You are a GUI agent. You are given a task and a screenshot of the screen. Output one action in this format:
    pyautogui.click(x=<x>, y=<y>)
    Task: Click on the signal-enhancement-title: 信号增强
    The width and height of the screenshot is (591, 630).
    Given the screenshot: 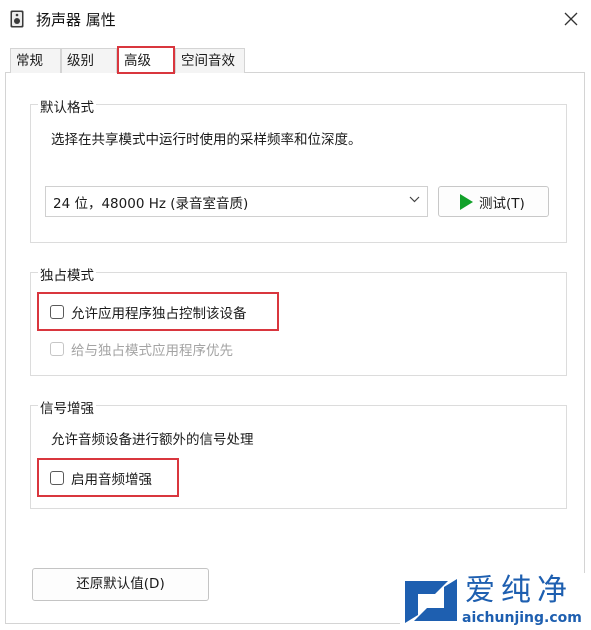 What is the action you would take?
    pyautogui.click(x=67, y=407)
    